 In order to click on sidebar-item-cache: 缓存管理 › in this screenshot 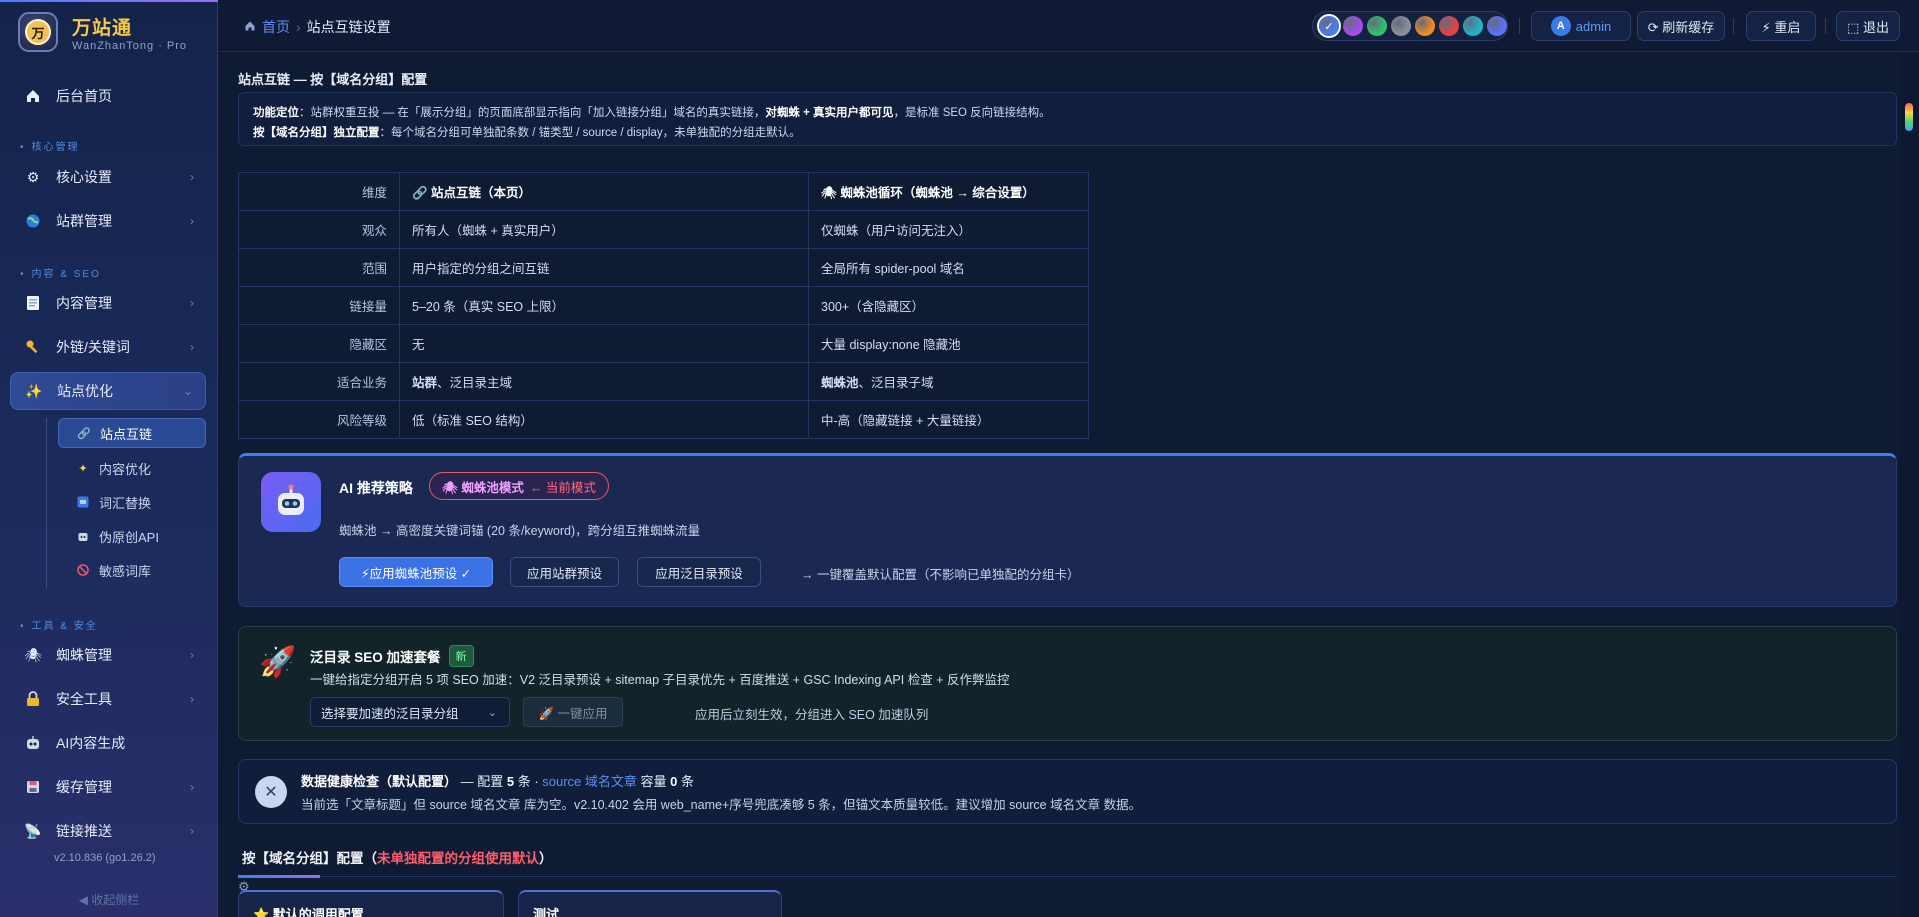, I will do `click(108, 787)`.